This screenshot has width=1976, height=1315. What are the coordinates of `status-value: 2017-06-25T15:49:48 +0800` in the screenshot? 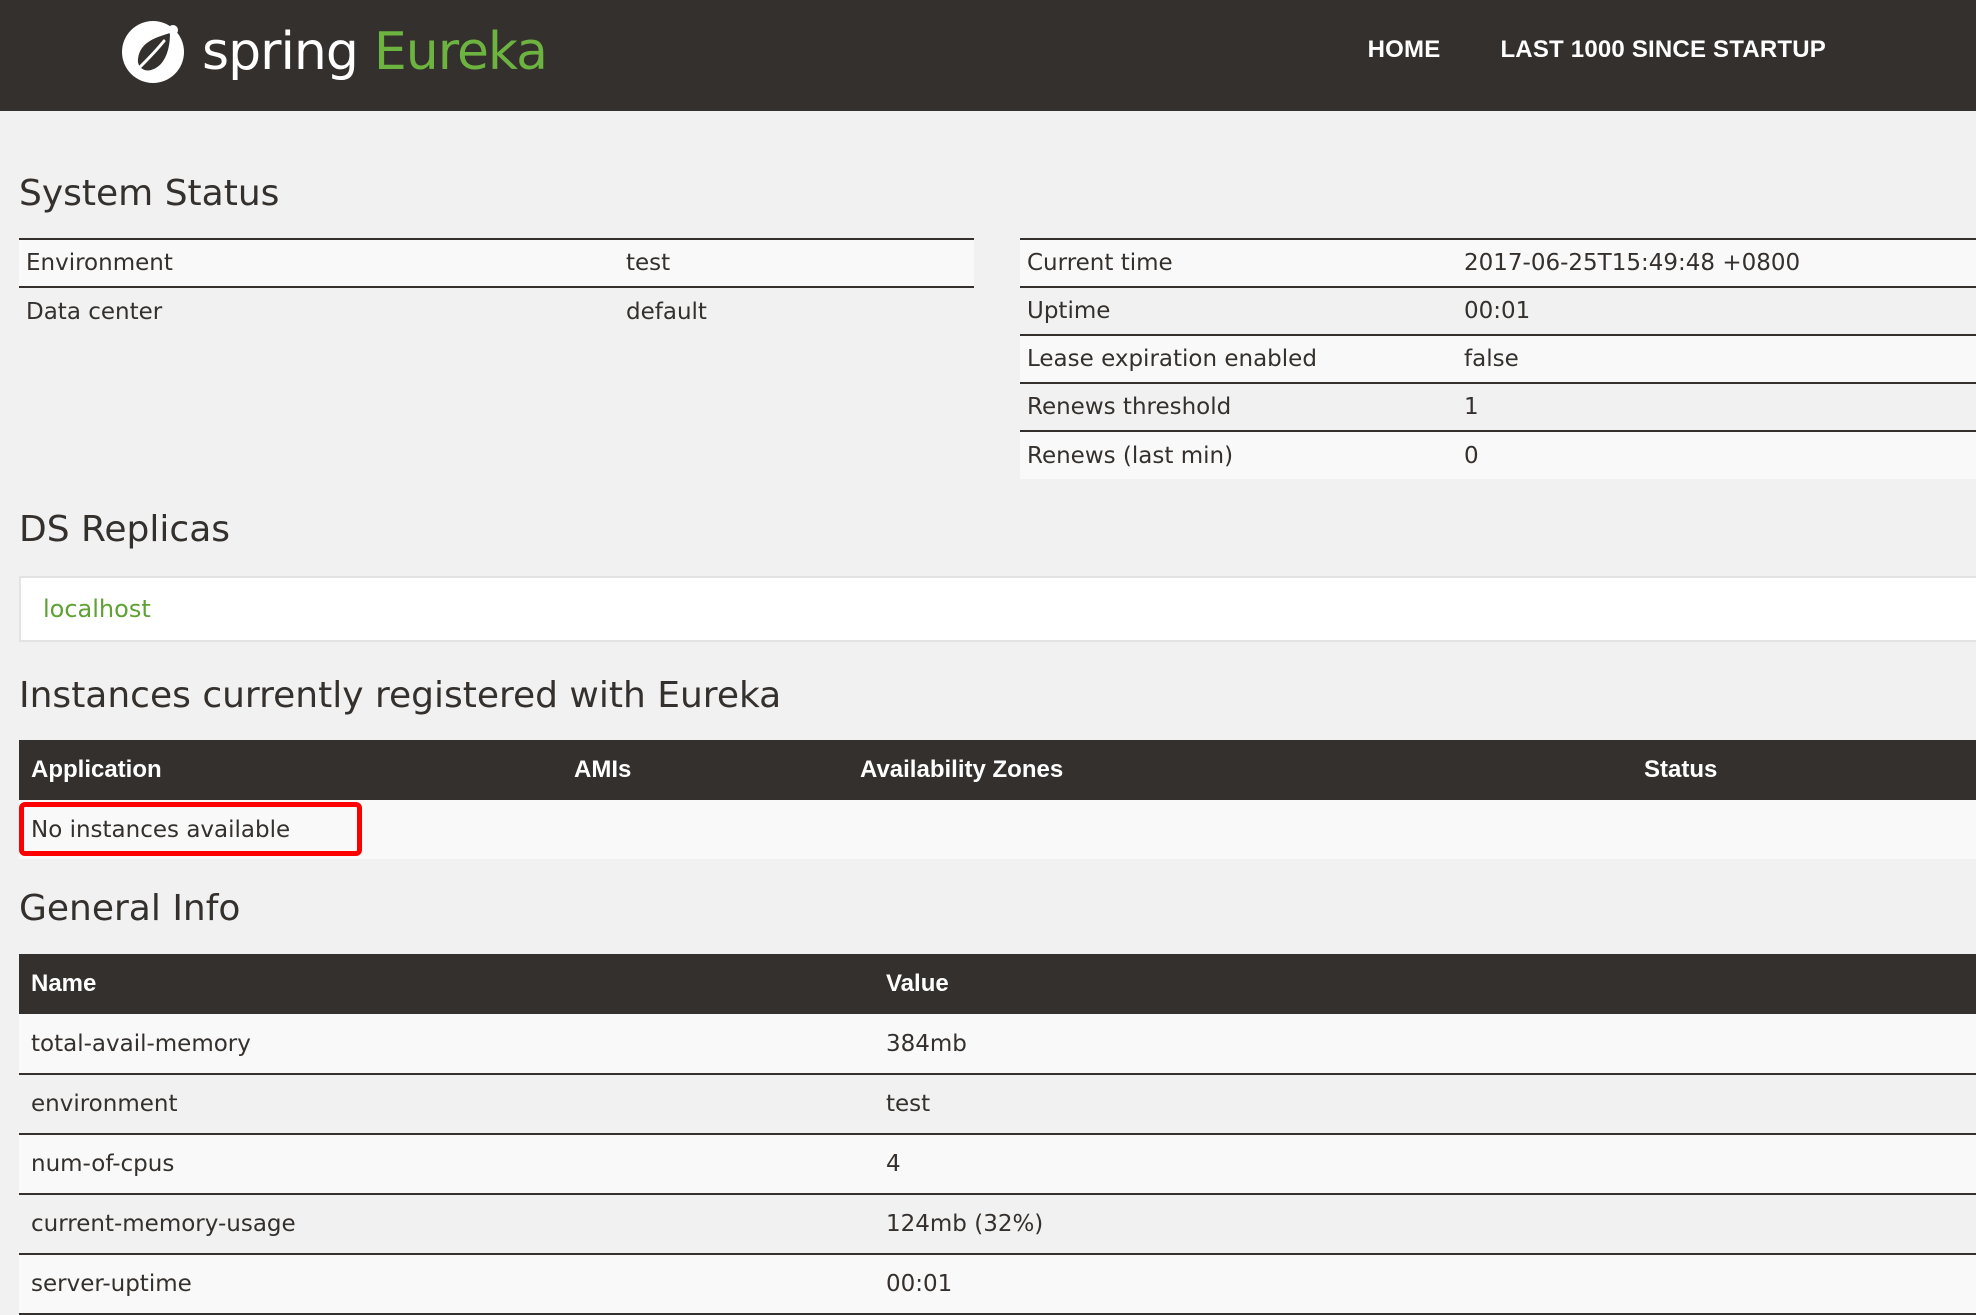 It's located at (1716, 262).